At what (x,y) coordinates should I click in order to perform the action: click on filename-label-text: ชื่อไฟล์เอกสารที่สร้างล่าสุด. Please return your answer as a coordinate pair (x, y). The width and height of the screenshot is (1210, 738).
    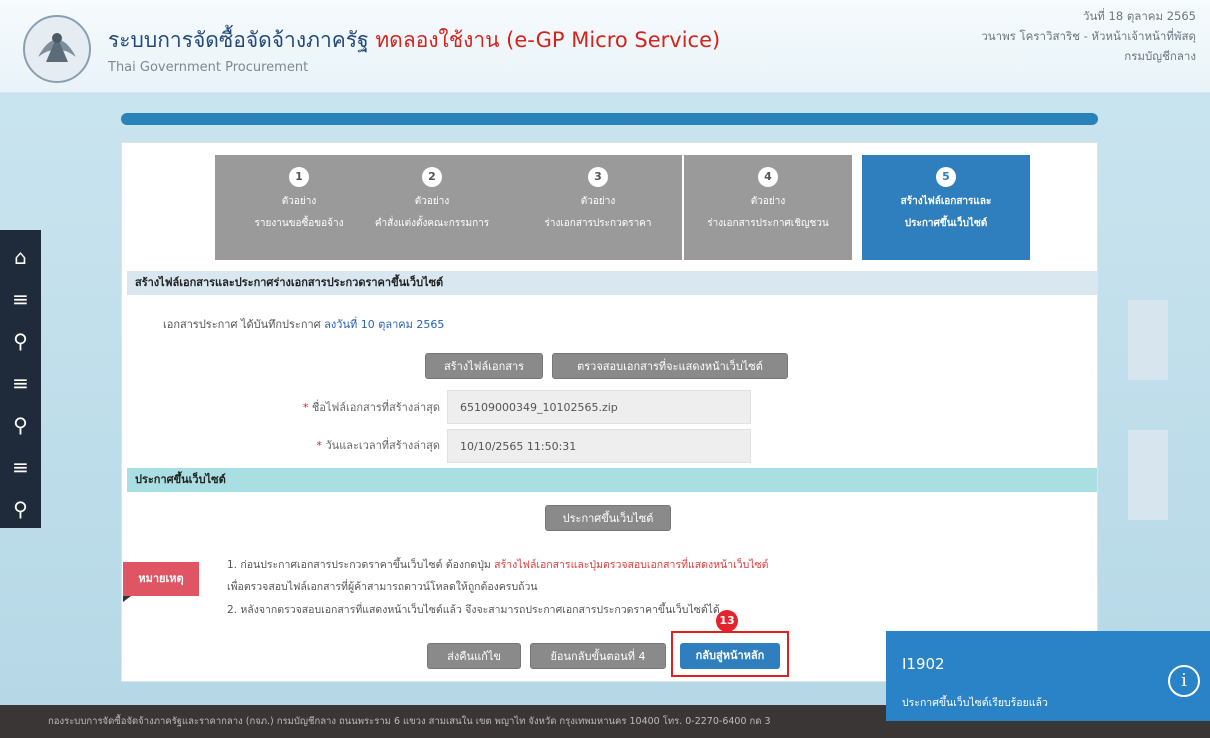
    Looking at the image, I should click on (375, 407).